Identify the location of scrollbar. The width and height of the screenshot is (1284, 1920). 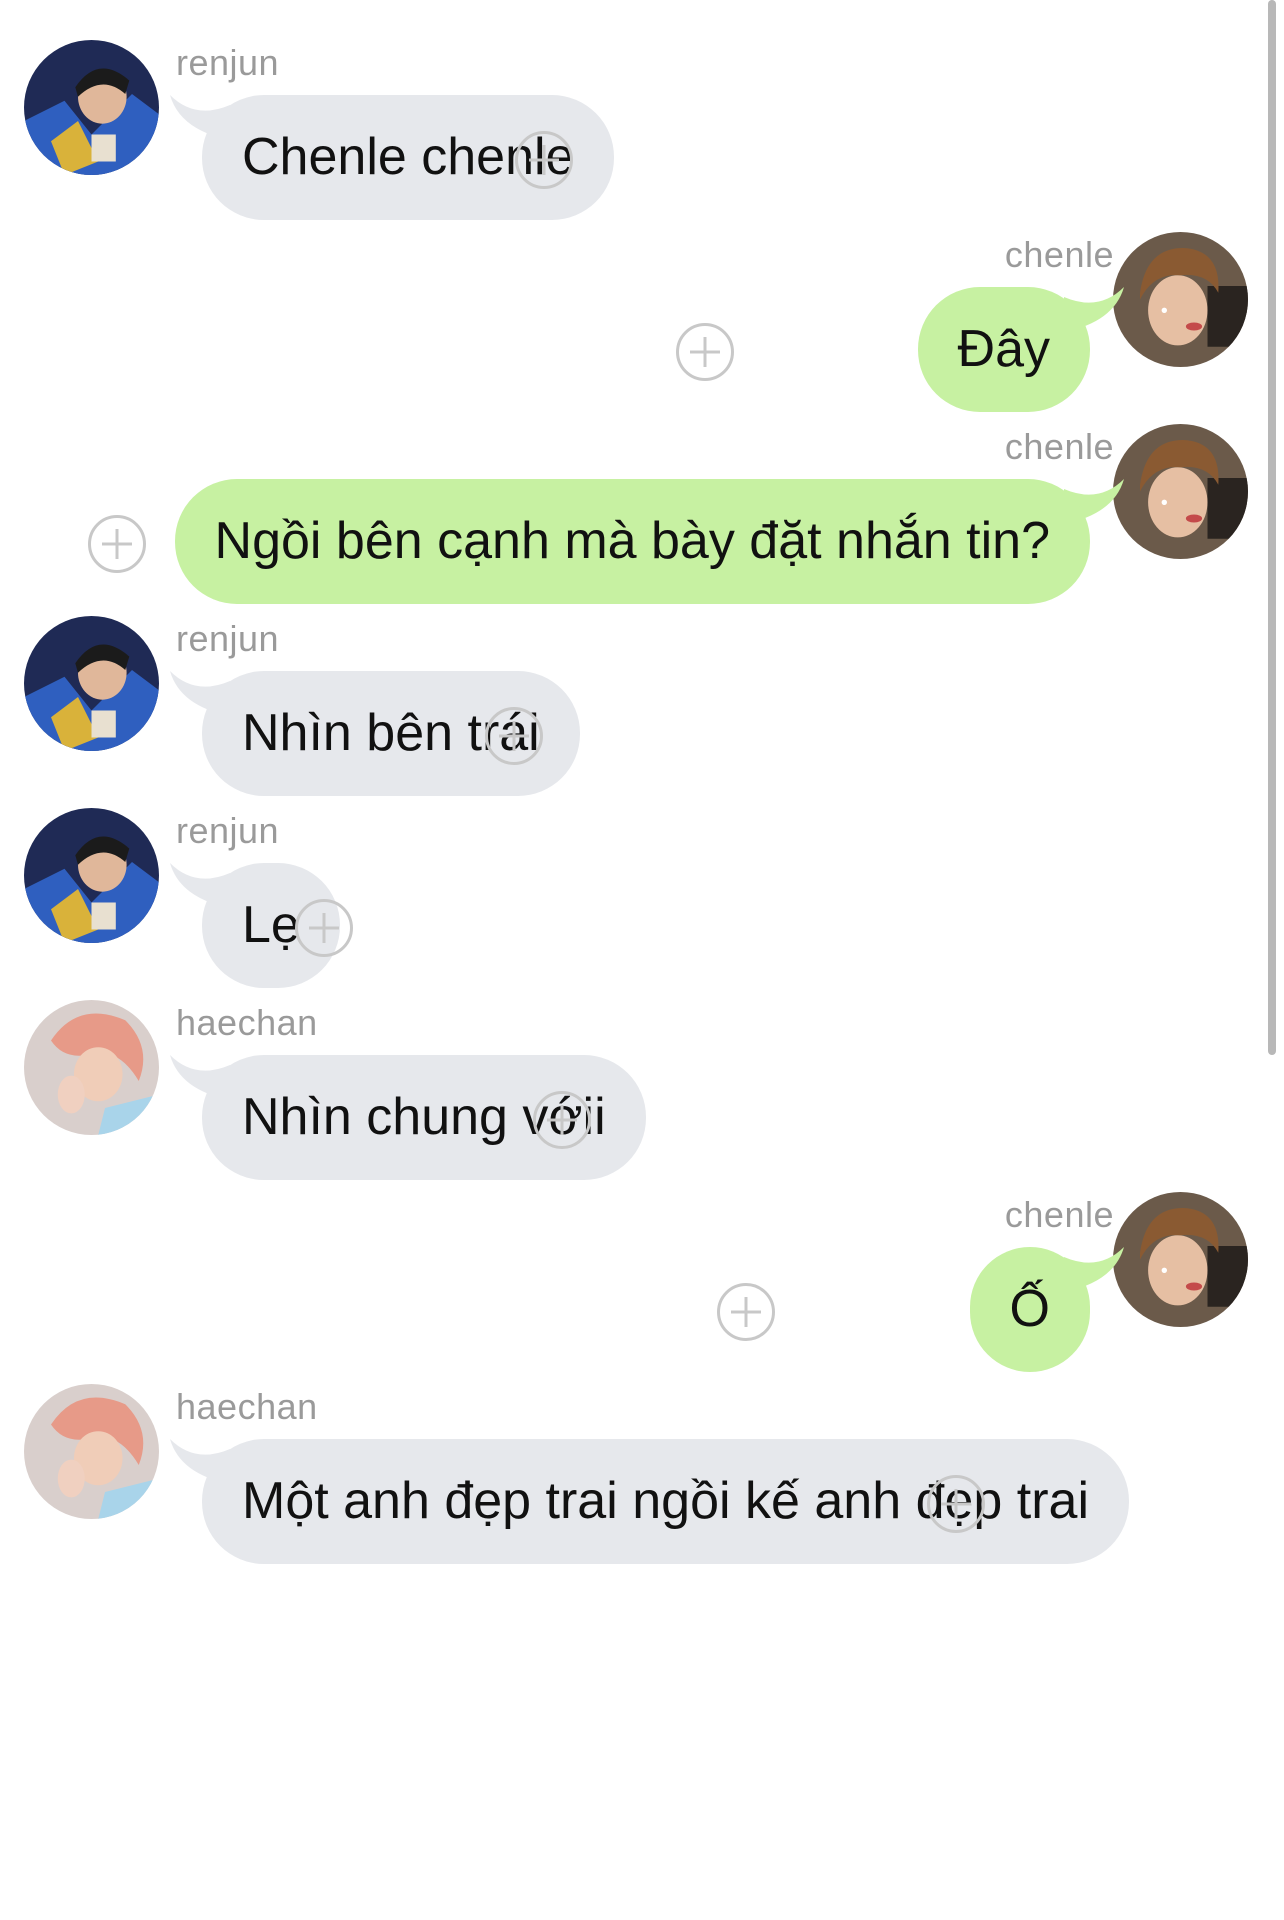
(1272, 527).